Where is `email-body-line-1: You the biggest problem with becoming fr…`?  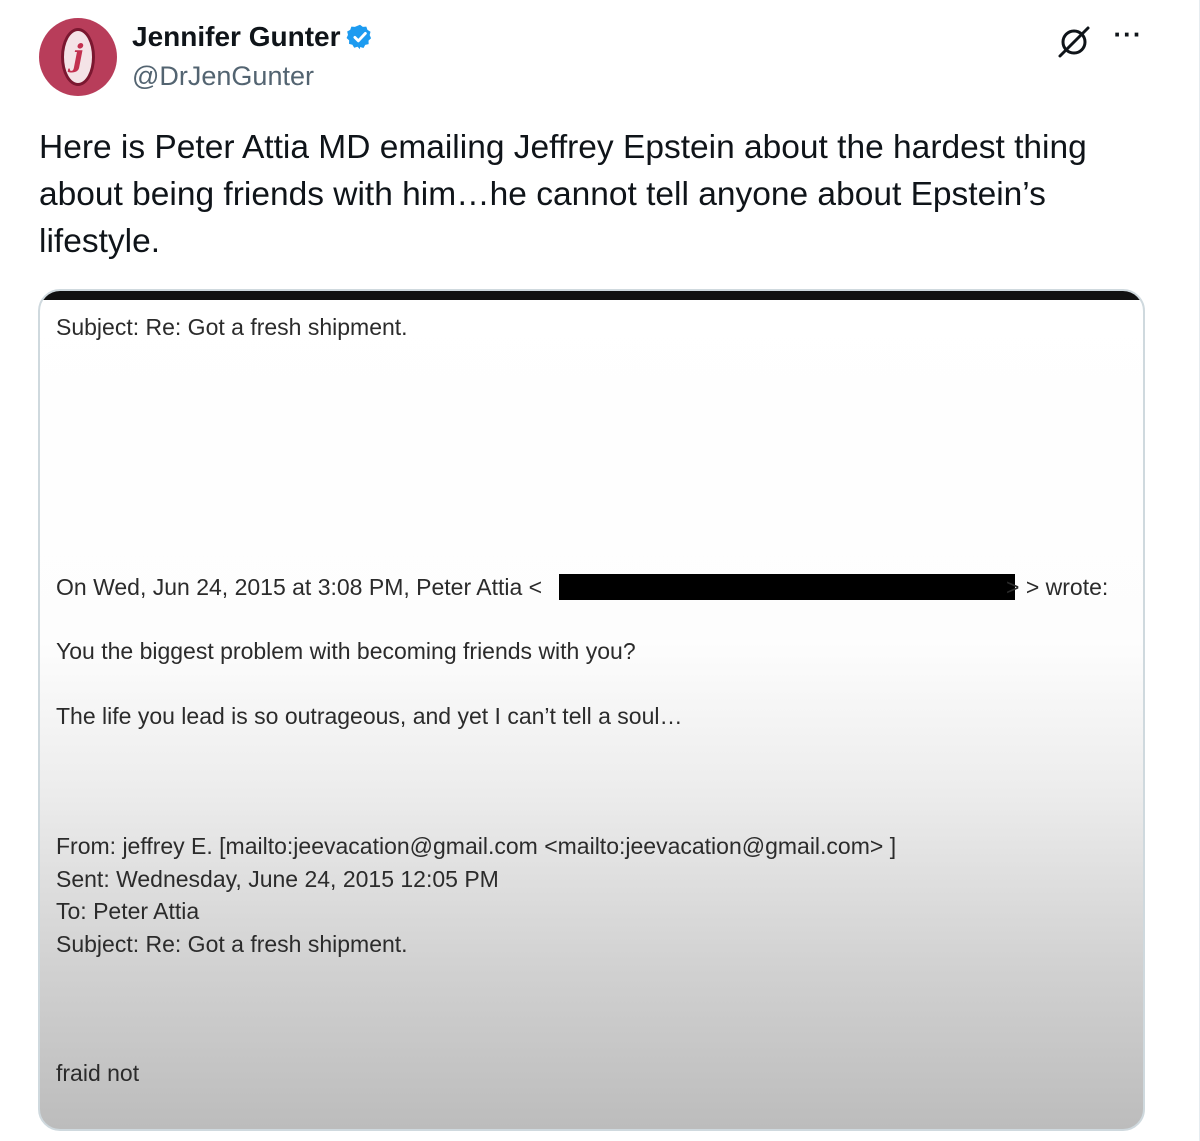 email-body-line-1: You the biggest problem with becoming fr… is located at coordinates (346, 651).